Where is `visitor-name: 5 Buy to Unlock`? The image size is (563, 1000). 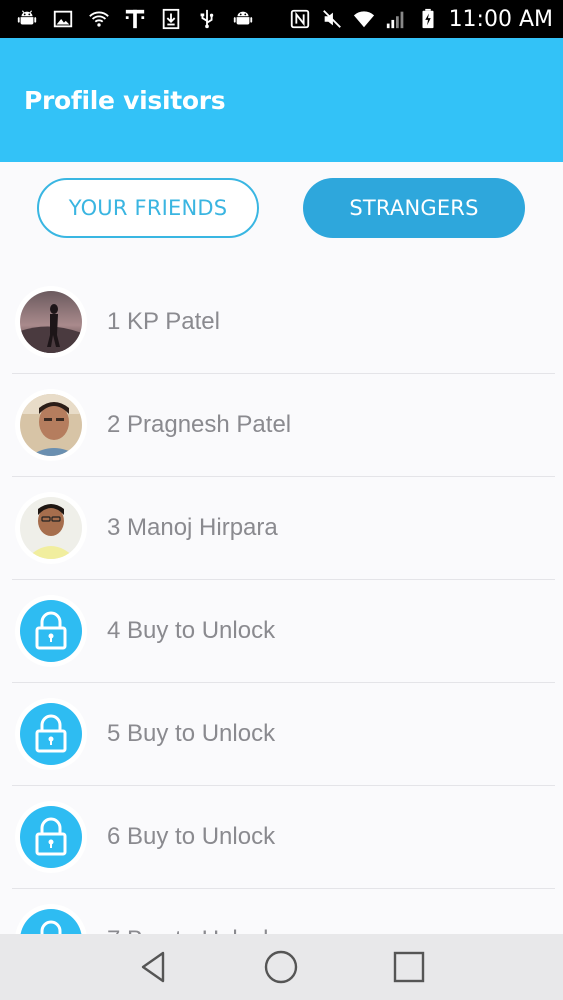 visitor-name: 5 Buy to Unlock is located at coordinates (191, 733).